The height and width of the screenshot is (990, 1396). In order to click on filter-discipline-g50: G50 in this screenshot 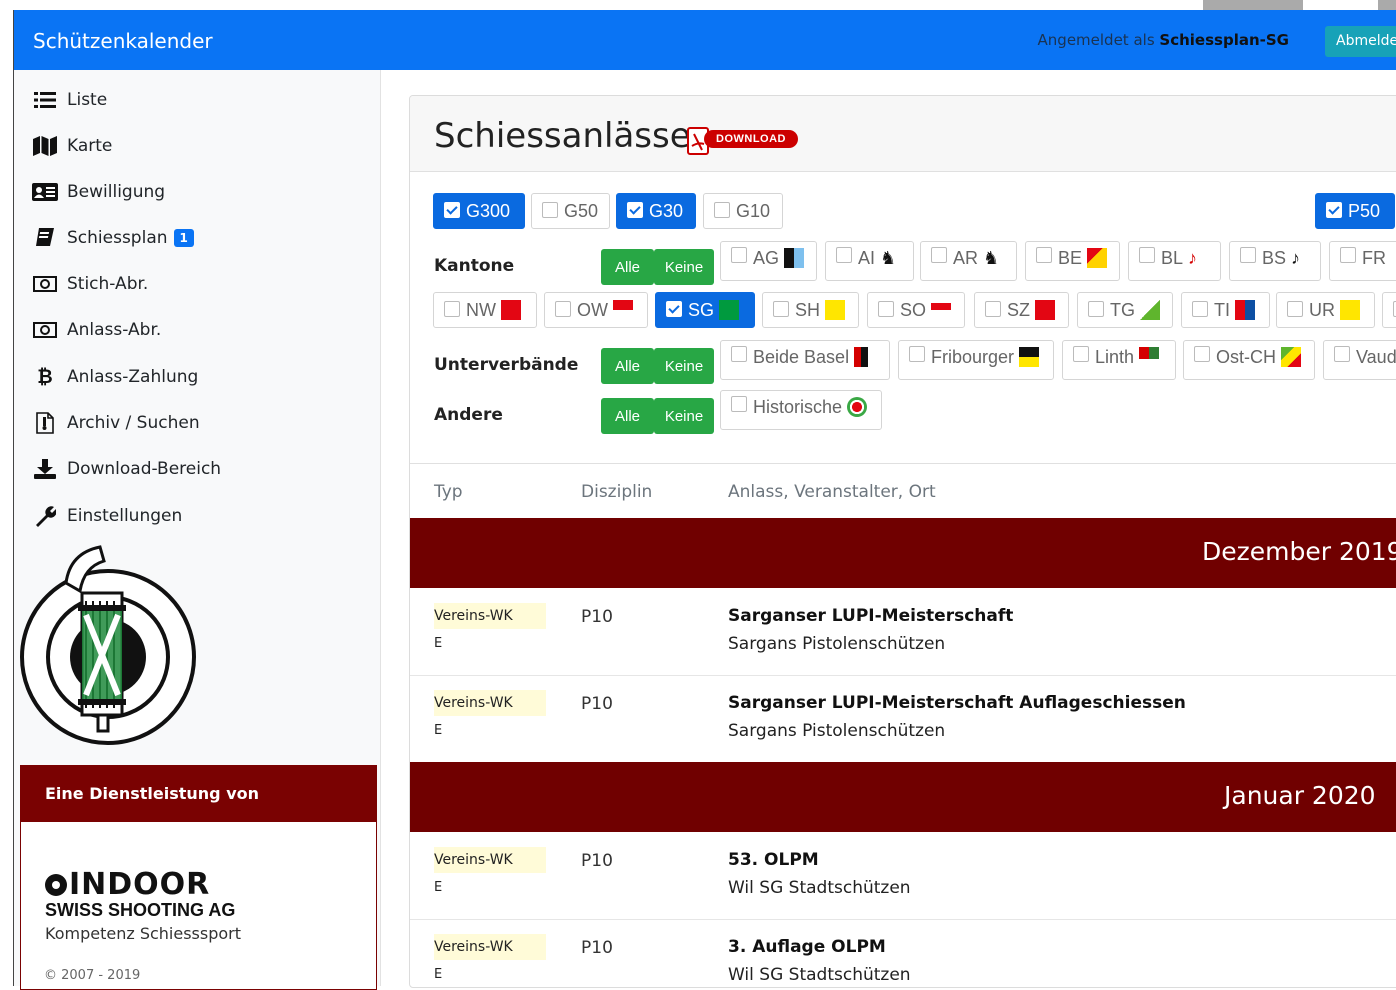, I will do `click(570, 211)`.